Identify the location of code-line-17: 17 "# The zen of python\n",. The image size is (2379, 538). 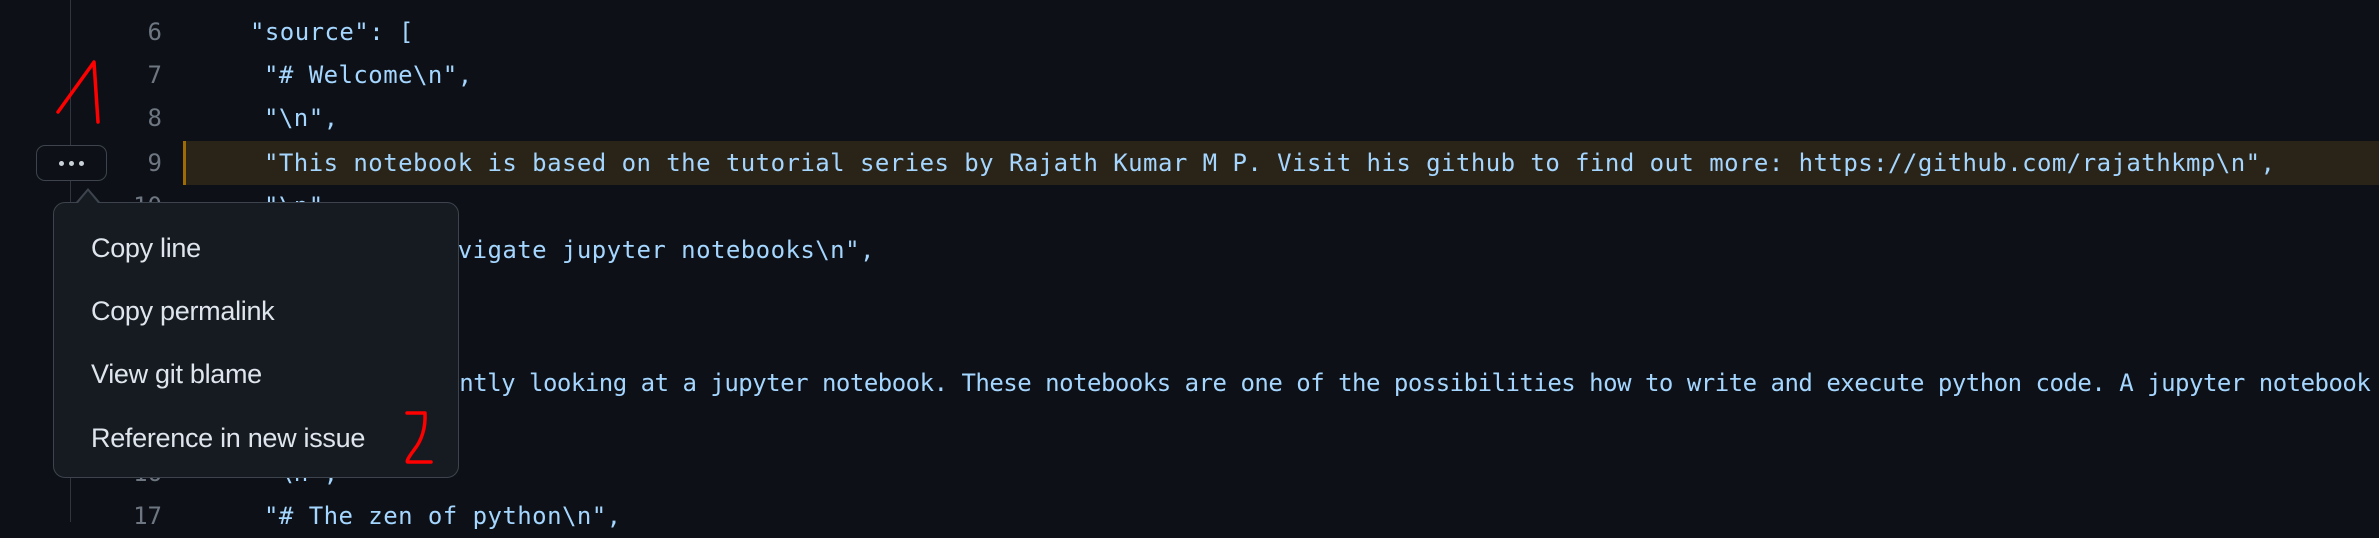
(1189, 516).